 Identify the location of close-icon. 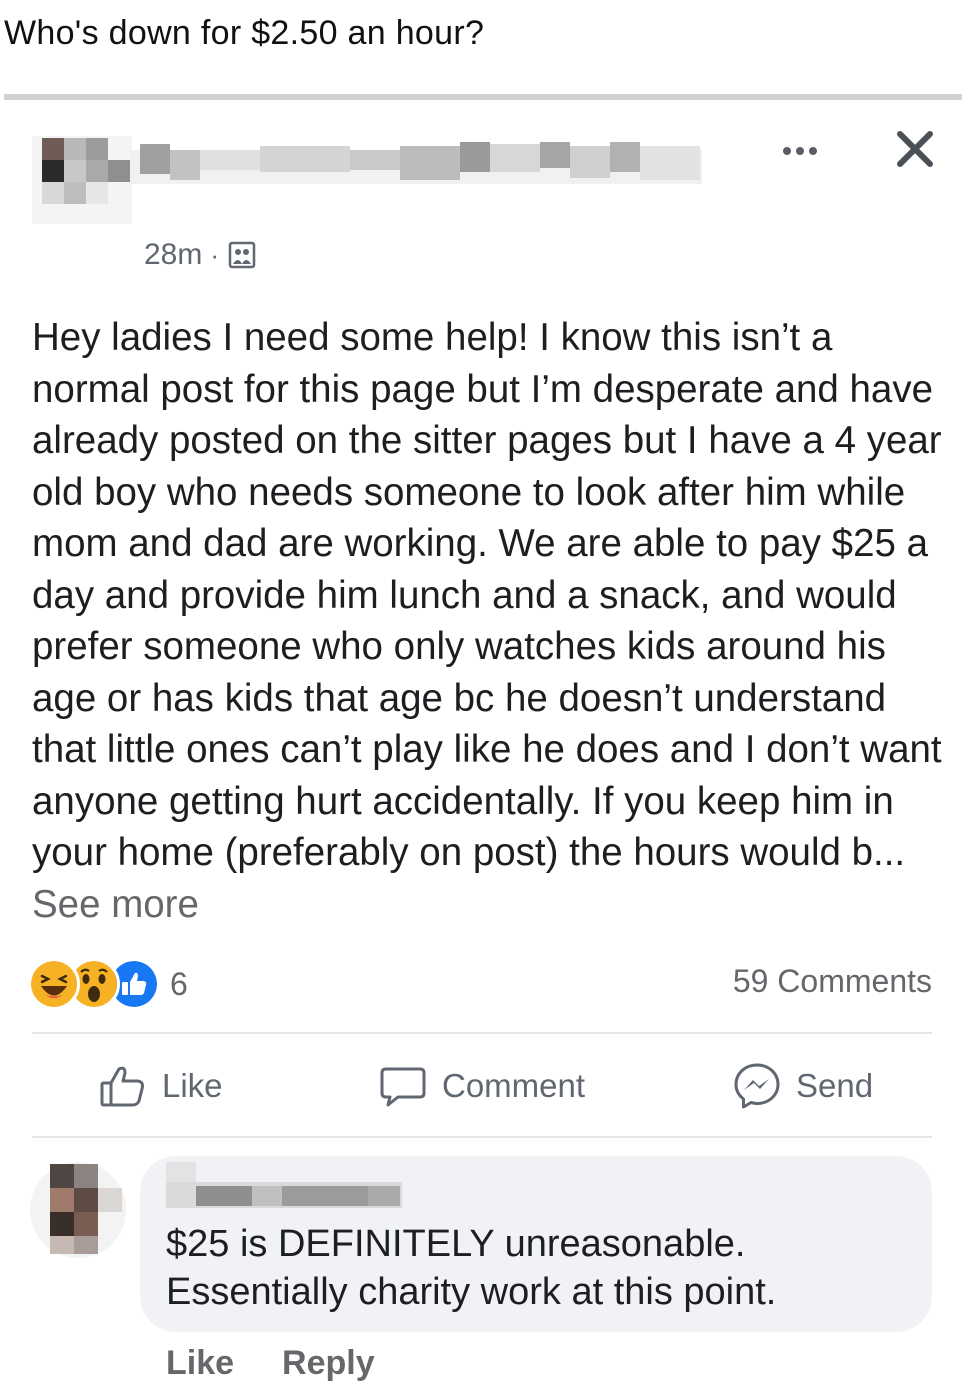
(915, 149).